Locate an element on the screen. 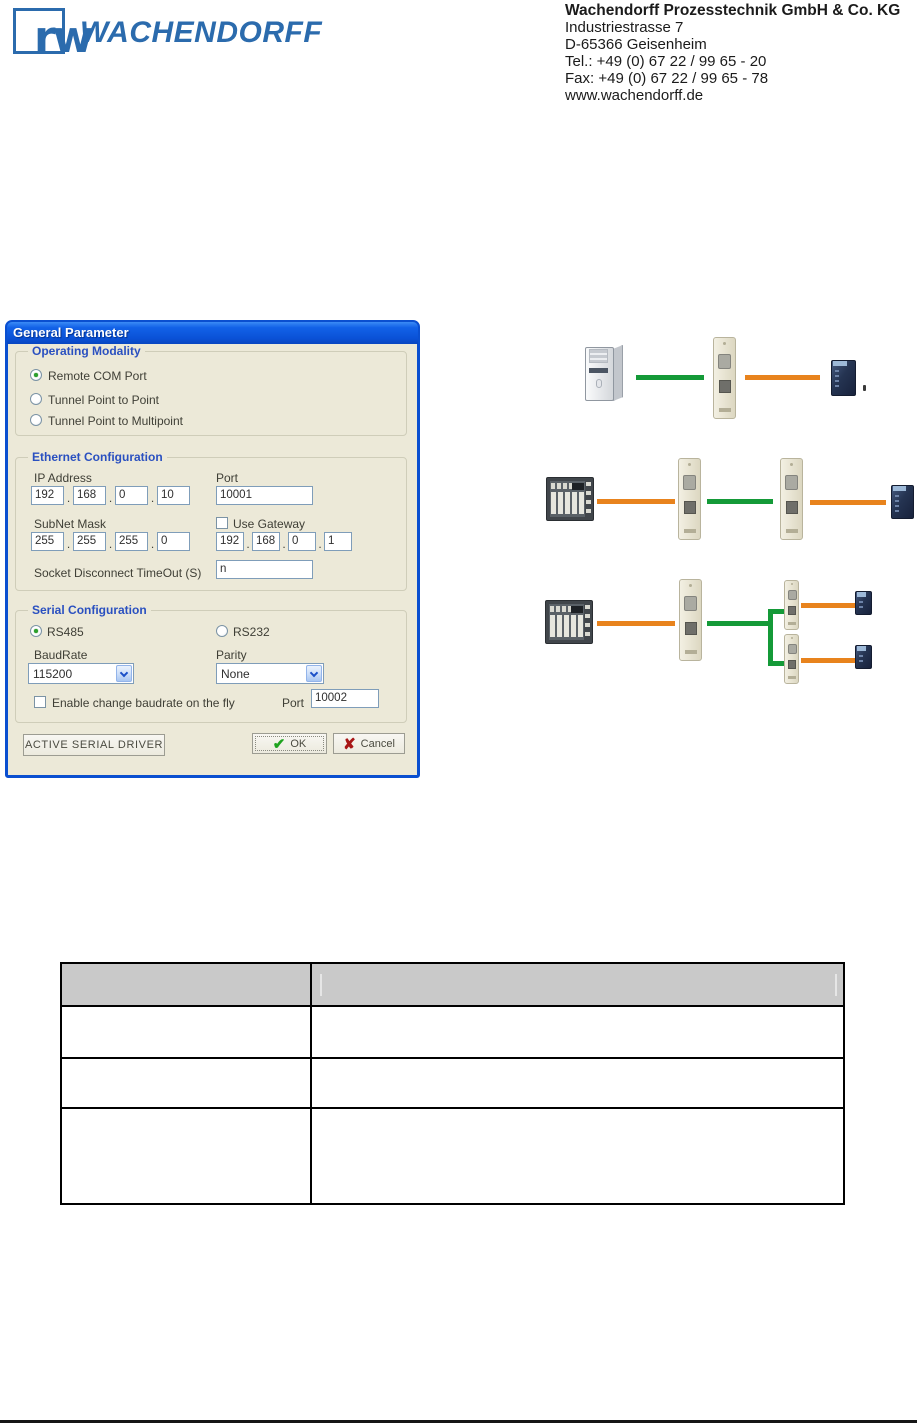 The width and height of the screenshot is (917, 1428). gateway-octet-1: 192 is located at coordinates (230, 541).